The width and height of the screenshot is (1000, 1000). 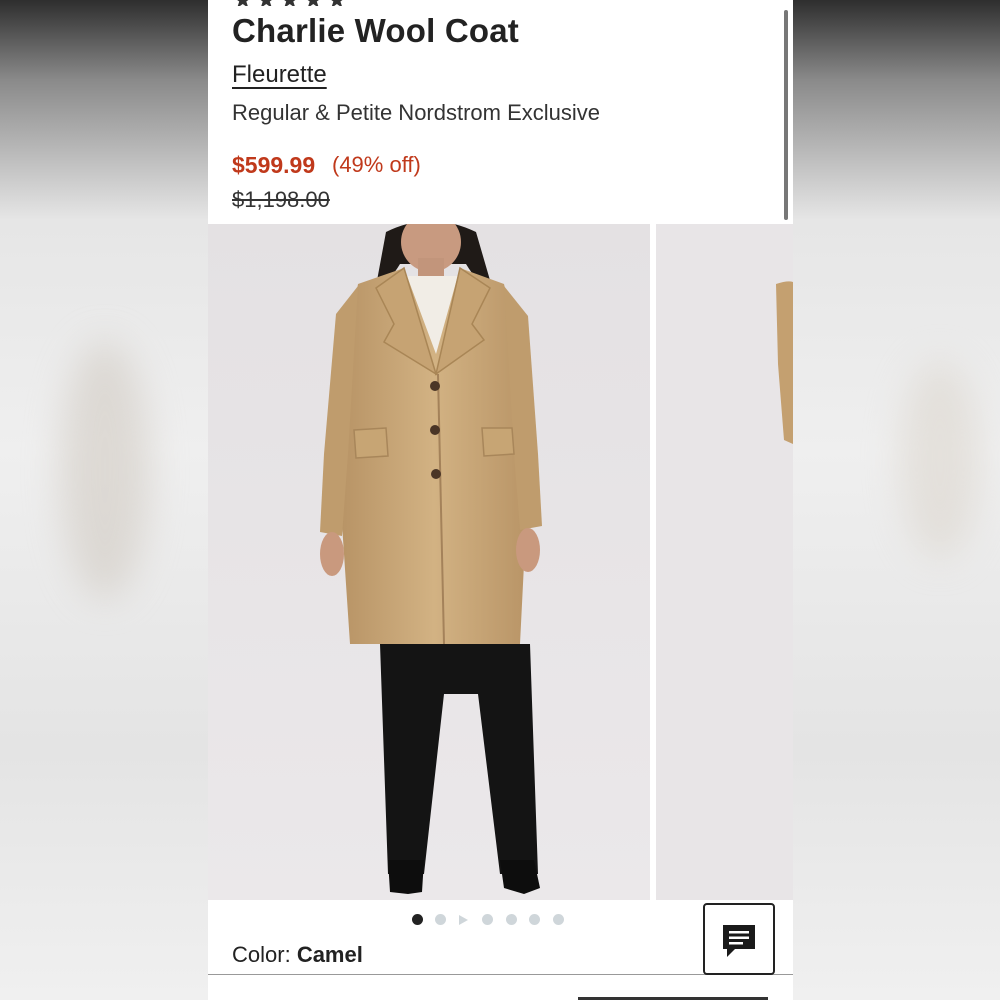 What do you see at coordinates (261, 954) in the screenshot?
I see `color-label: Color:` at bounding box center [261, 954].